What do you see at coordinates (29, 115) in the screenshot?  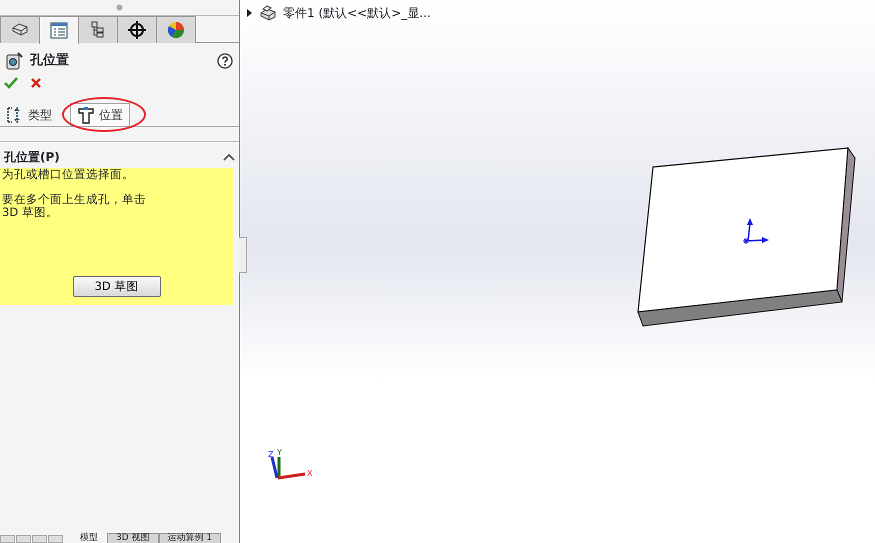 I see `property-tab: 类型` at bounding box center [29, 115].